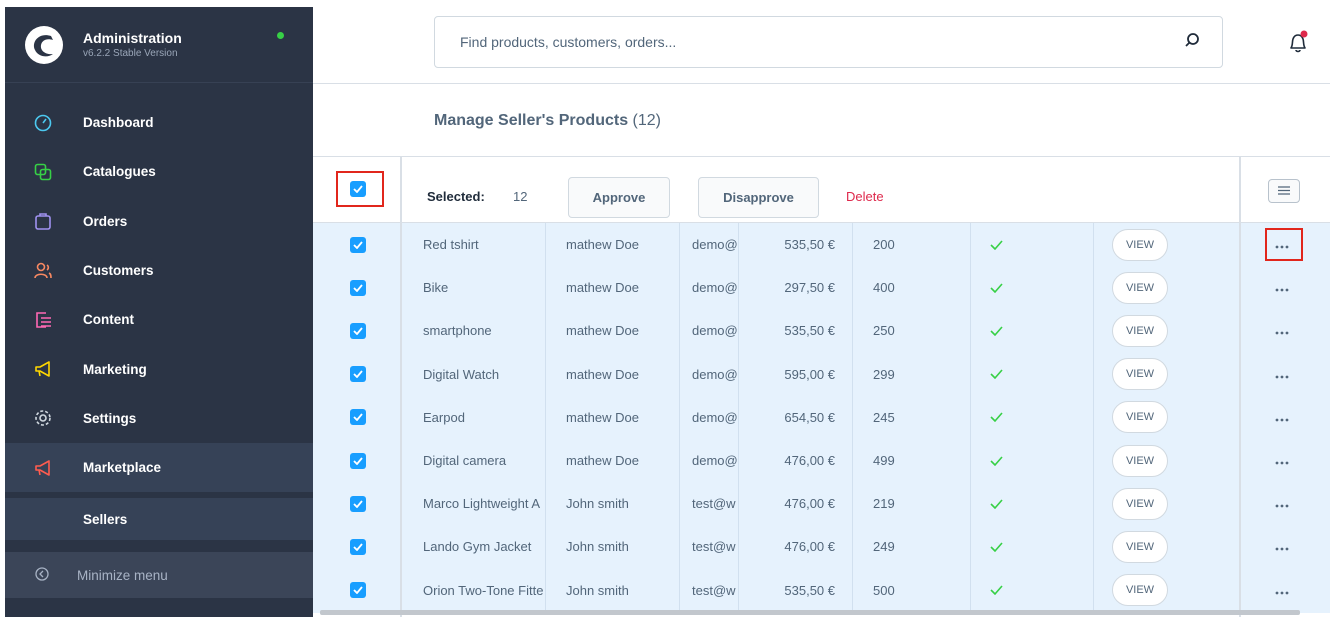 Image resolution: width=1330 pixels, height=617 pixels. I want to click on table-row: smartphone mathew Doe demo@ 535,50 € 250 VIEW, so click(821, 330).